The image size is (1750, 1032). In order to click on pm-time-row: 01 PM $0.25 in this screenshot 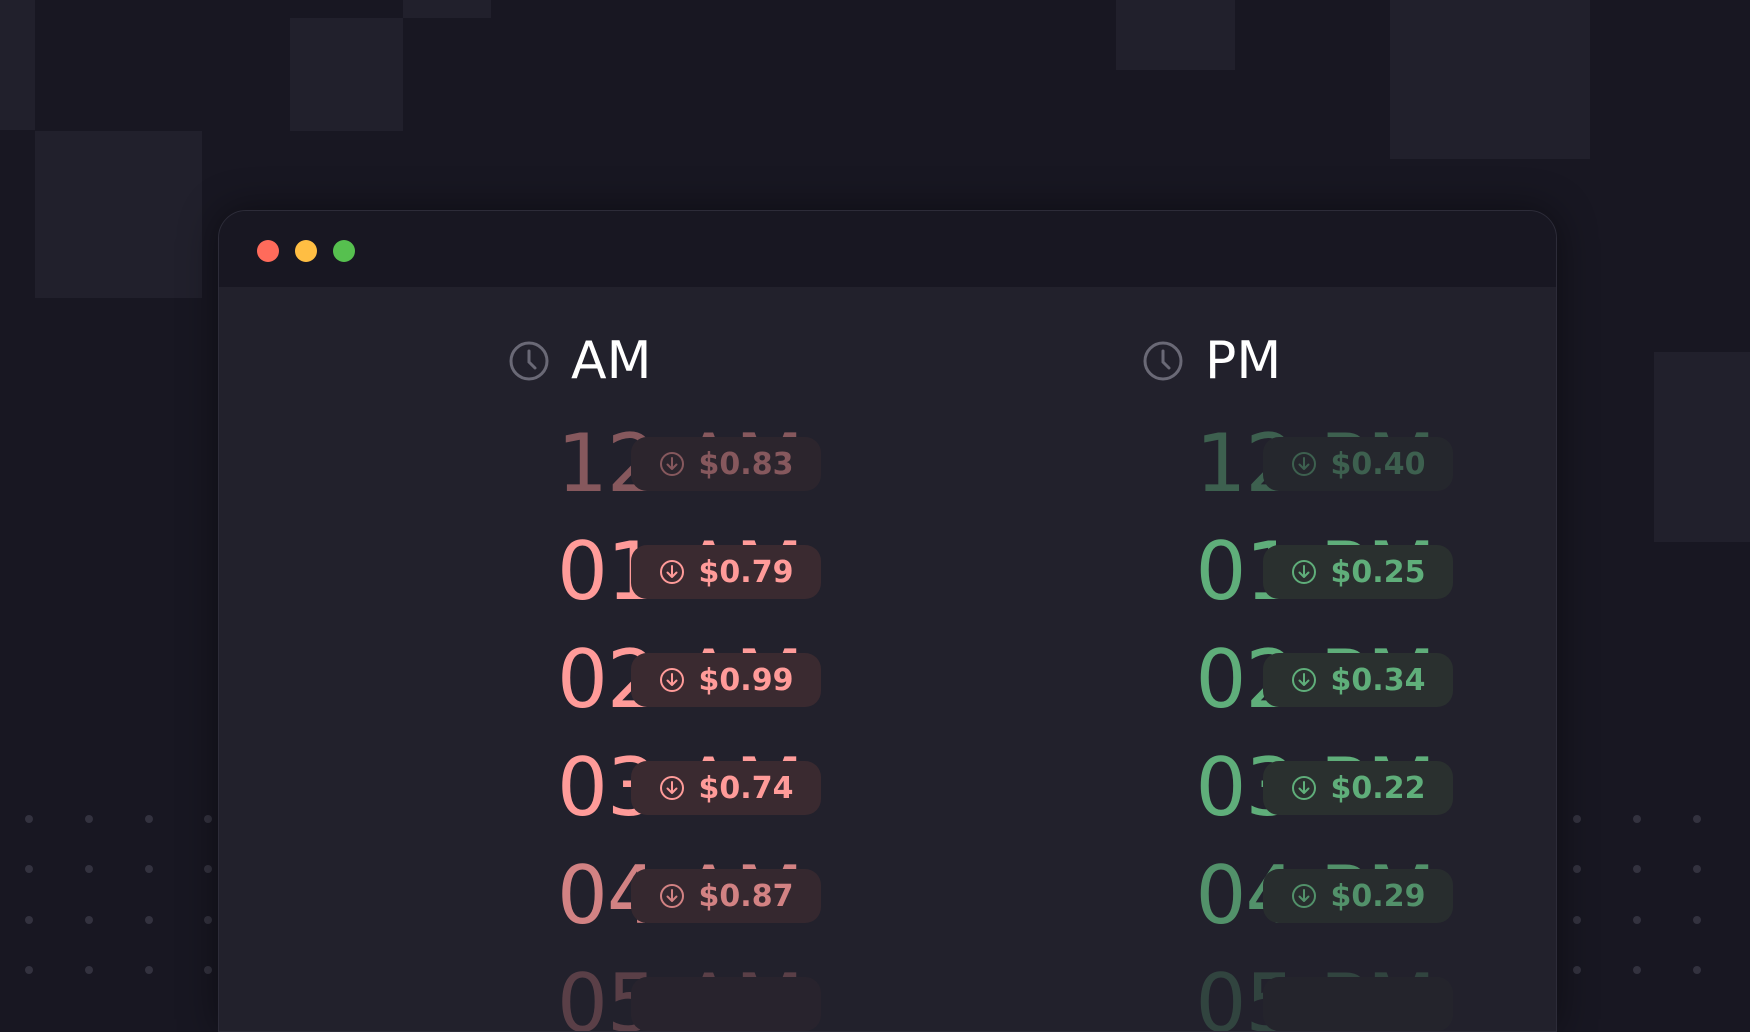, I will do `click(849, 572)`.